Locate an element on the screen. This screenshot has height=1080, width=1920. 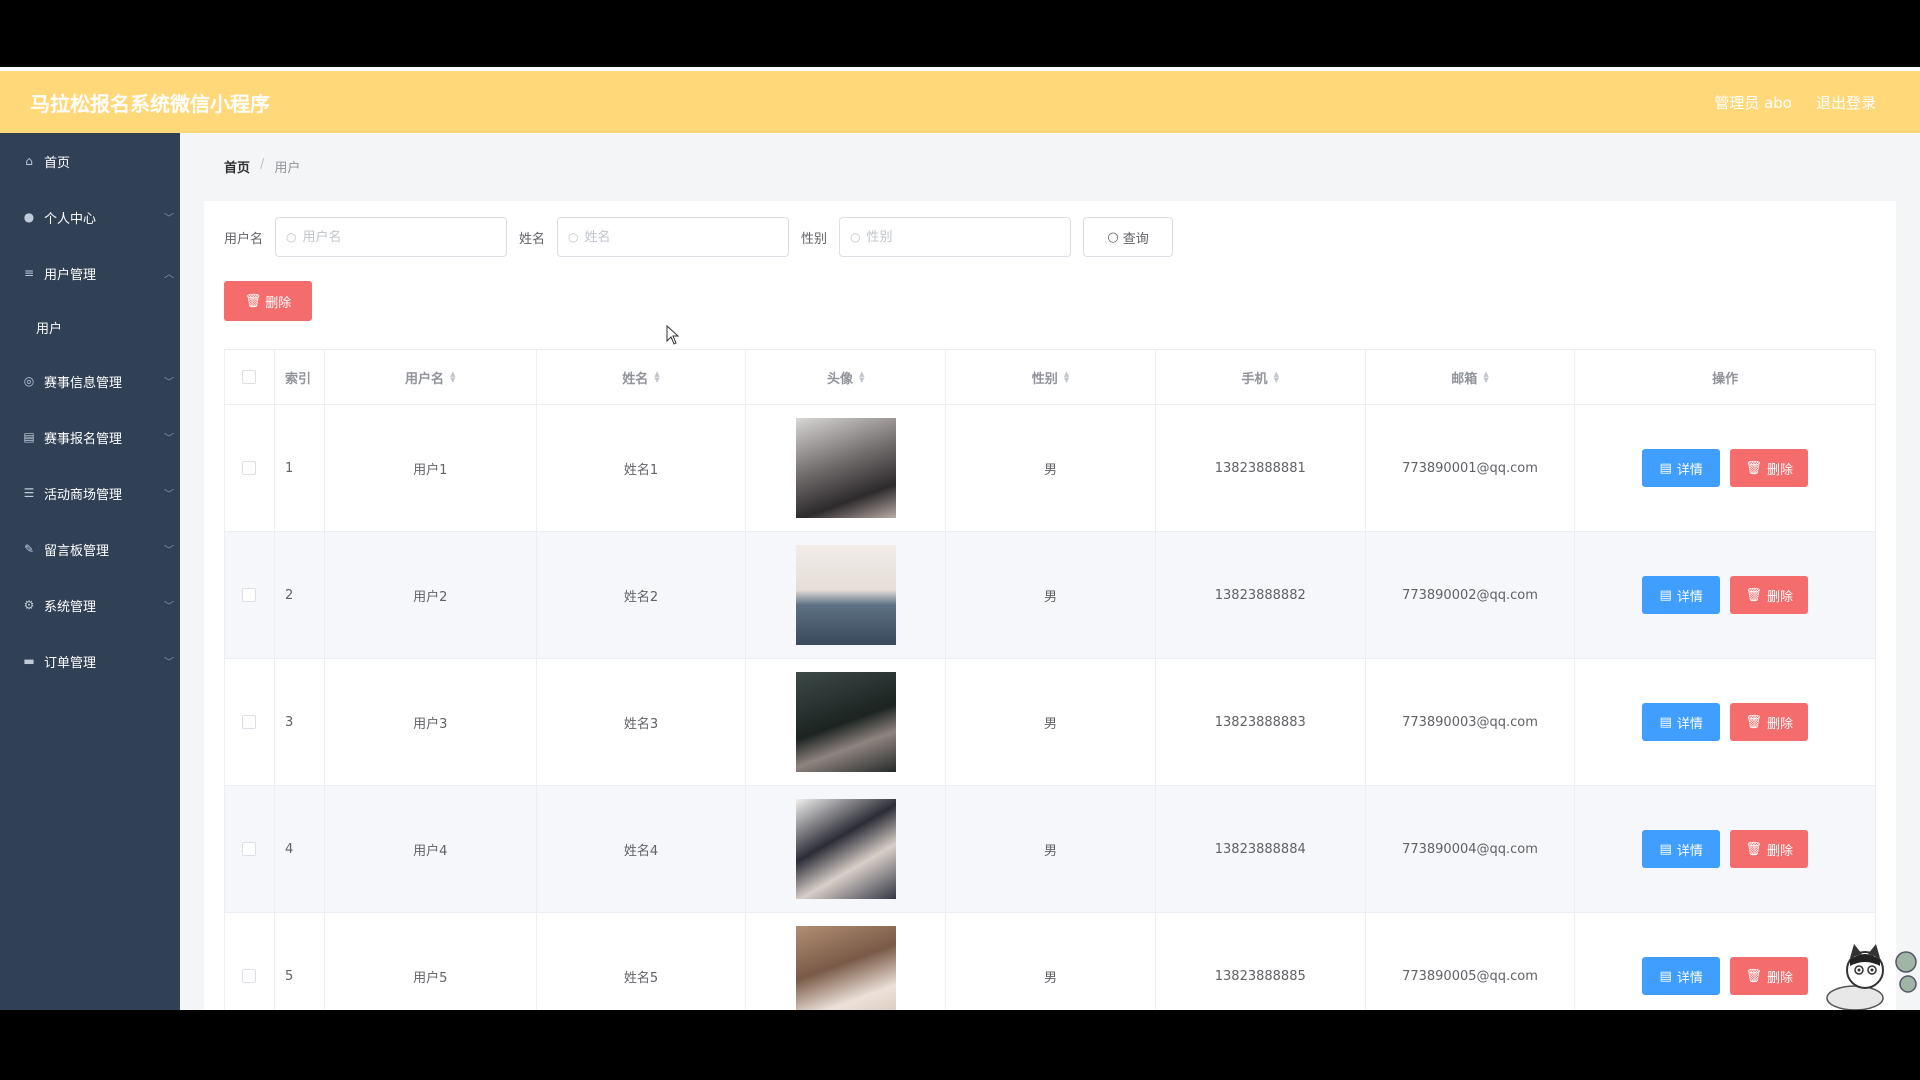
user-icon: ● is located at coordinates (29, 217).